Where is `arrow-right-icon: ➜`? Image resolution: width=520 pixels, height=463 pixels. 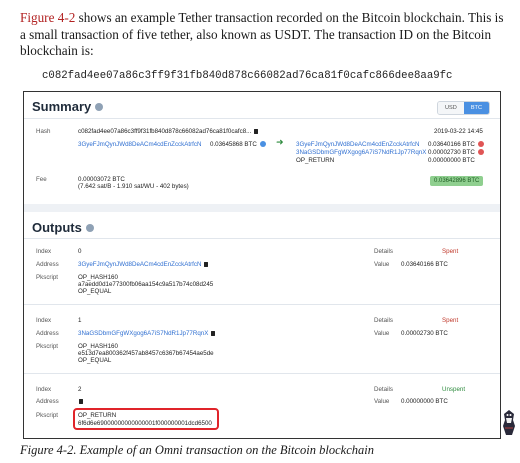
arrow-right-icon: ➜ is located at coordinates (280, 143).